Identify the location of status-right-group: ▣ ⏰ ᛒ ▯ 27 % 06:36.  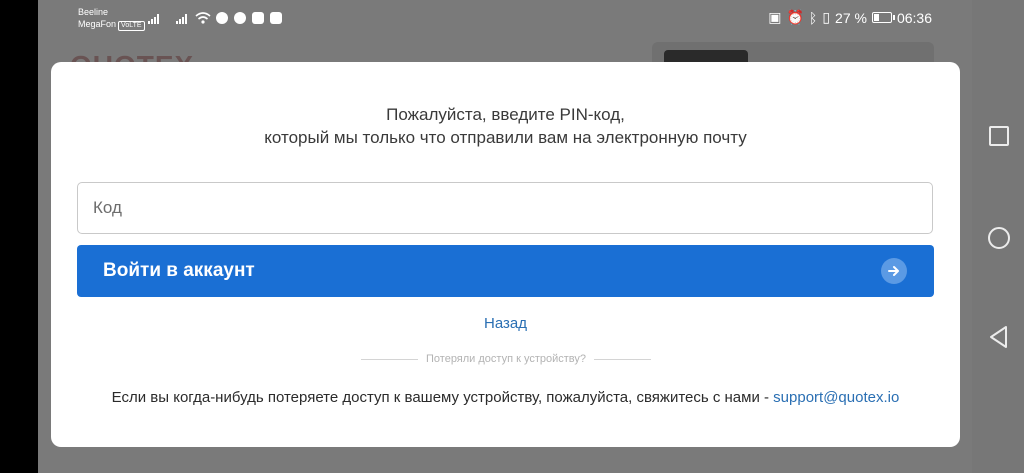
(850, 17).